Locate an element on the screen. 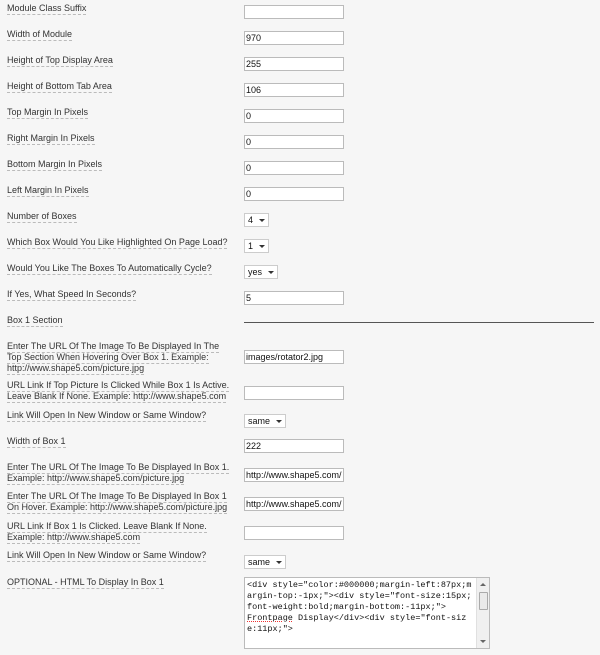  textarea-scrollbar is located at coordinates (482, 613).